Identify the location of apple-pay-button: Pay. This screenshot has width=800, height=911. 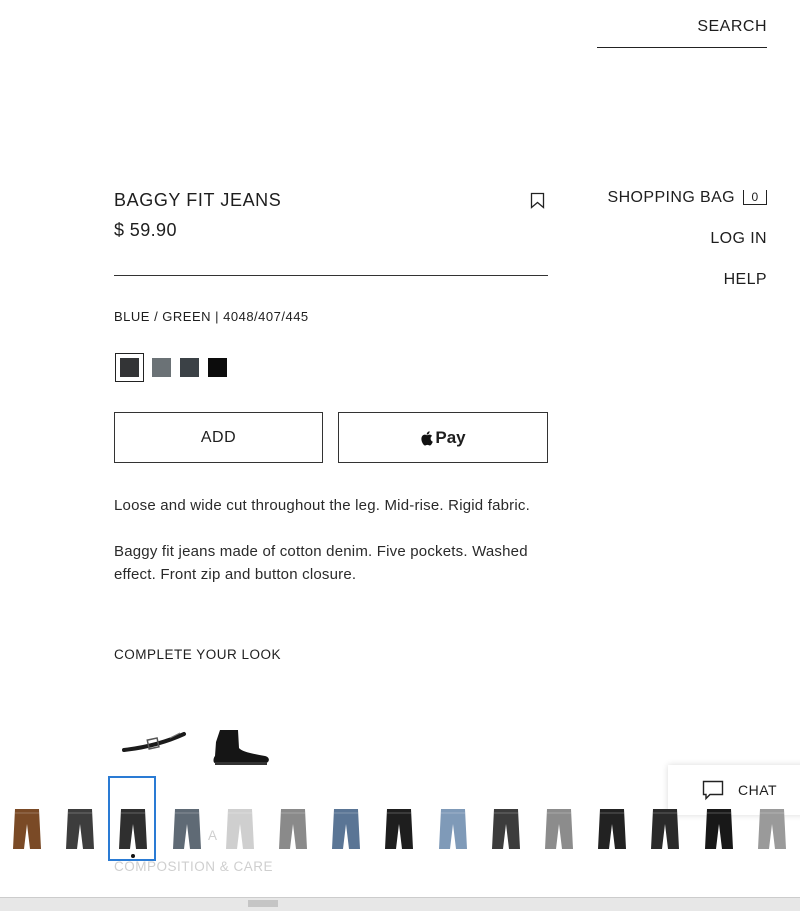
(443, 437).